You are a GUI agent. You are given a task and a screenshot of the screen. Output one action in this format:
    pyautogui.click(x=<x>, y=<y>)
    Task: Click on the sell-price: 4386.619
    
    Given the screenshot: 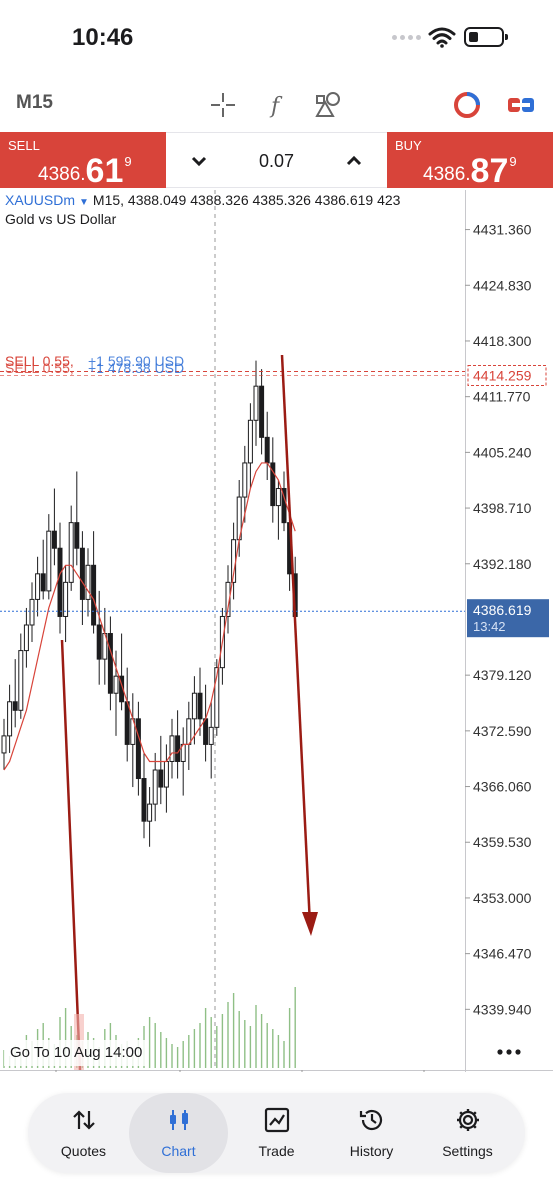 What is the action you would take?
    pyautogui.click(x=85, y=171)
    